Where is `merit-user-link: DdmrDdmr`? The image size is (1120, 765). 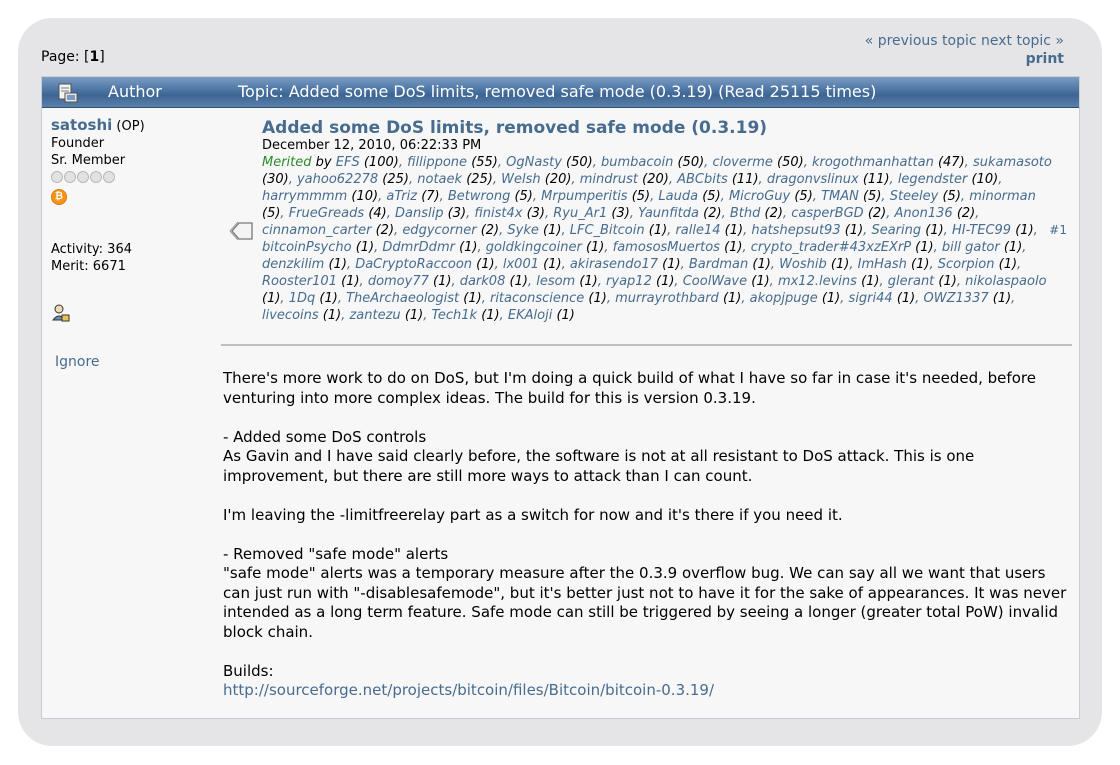 merit-user-link: DdmrDdmr is located at coordinates (418, 247).